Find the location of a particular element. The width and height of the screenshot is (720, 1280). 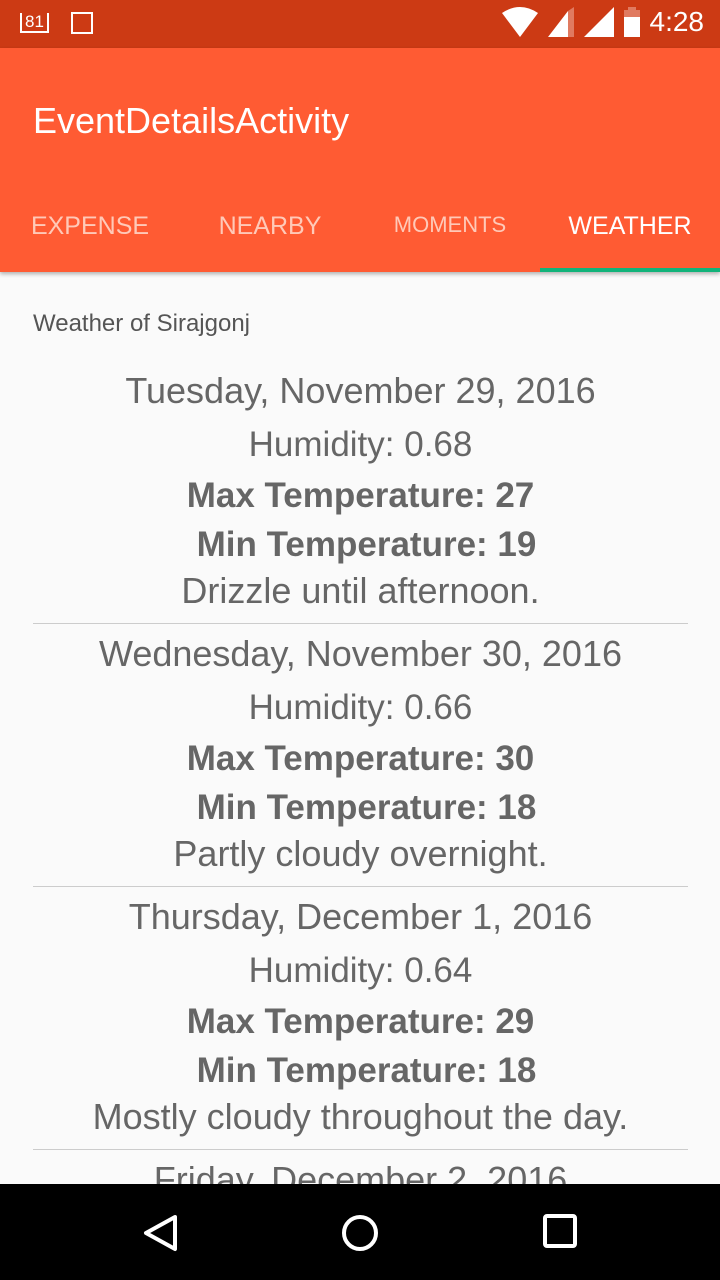

wifi-icon is located at coordinates (519, 22).